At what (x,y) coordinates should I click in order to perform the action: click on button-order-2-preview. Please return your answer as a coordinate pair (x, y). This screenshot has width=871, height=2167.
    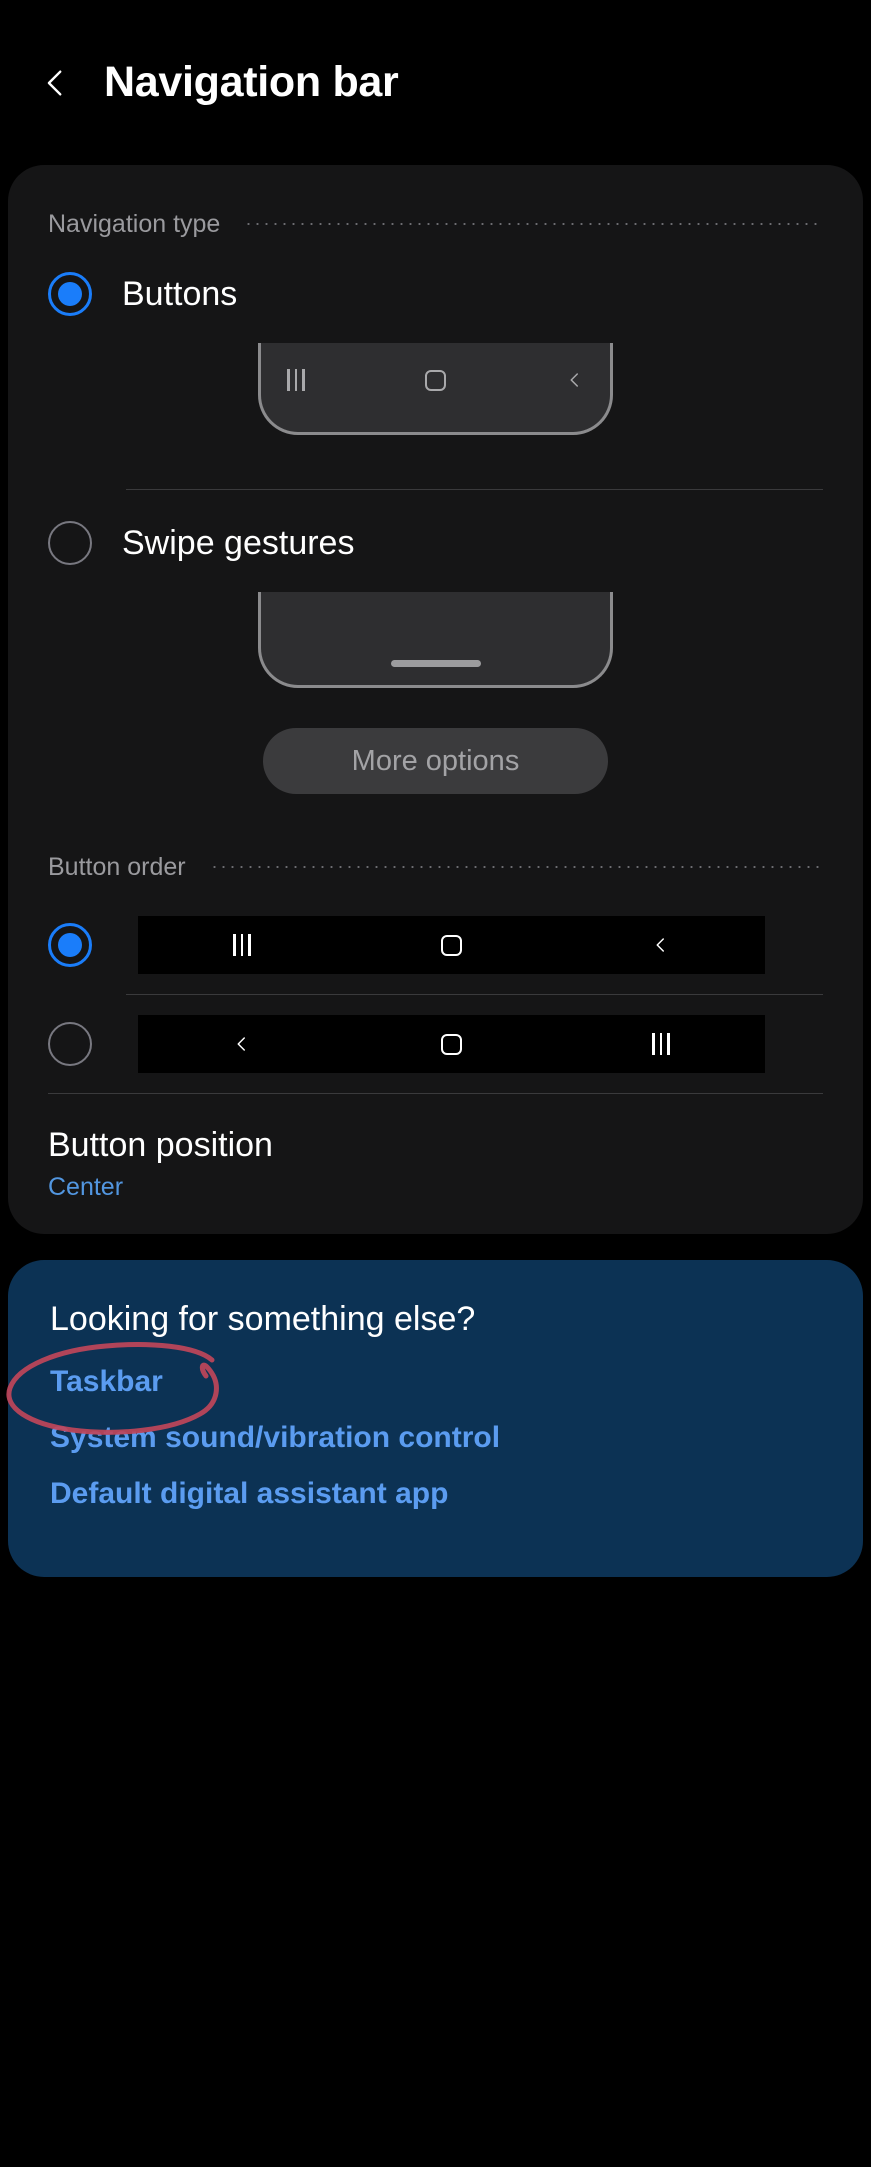
    Looking at the image, I should click on (451, 1044).